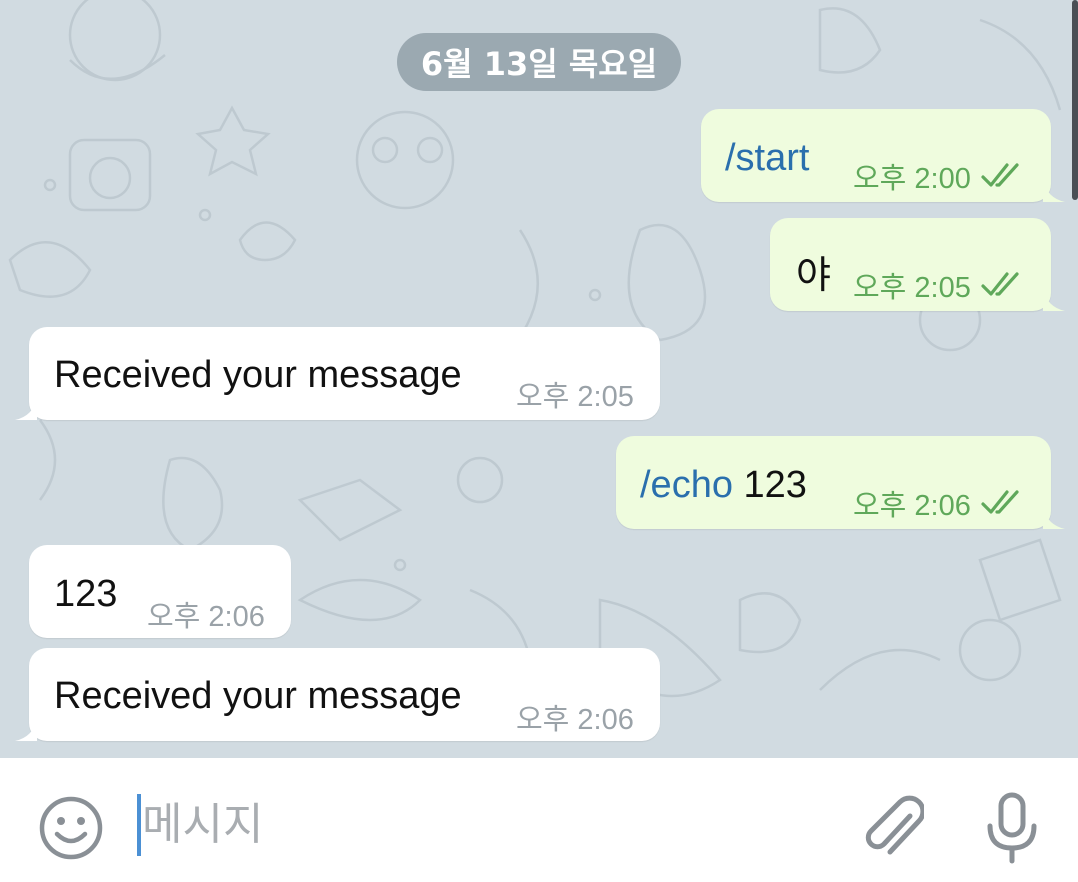 This screenshot has width=1078, height=882. What do you see at coordinates (892, 827) in the screenshot?
I see `paperclip-icon` at bounding box center [892, 827].